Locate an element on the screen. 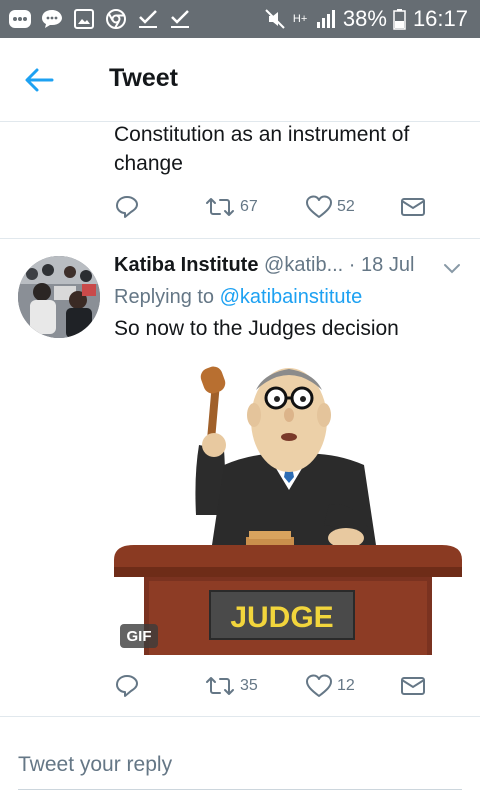 The image size is (480, 800). chrome-icon is located at coordinates (116, 19).